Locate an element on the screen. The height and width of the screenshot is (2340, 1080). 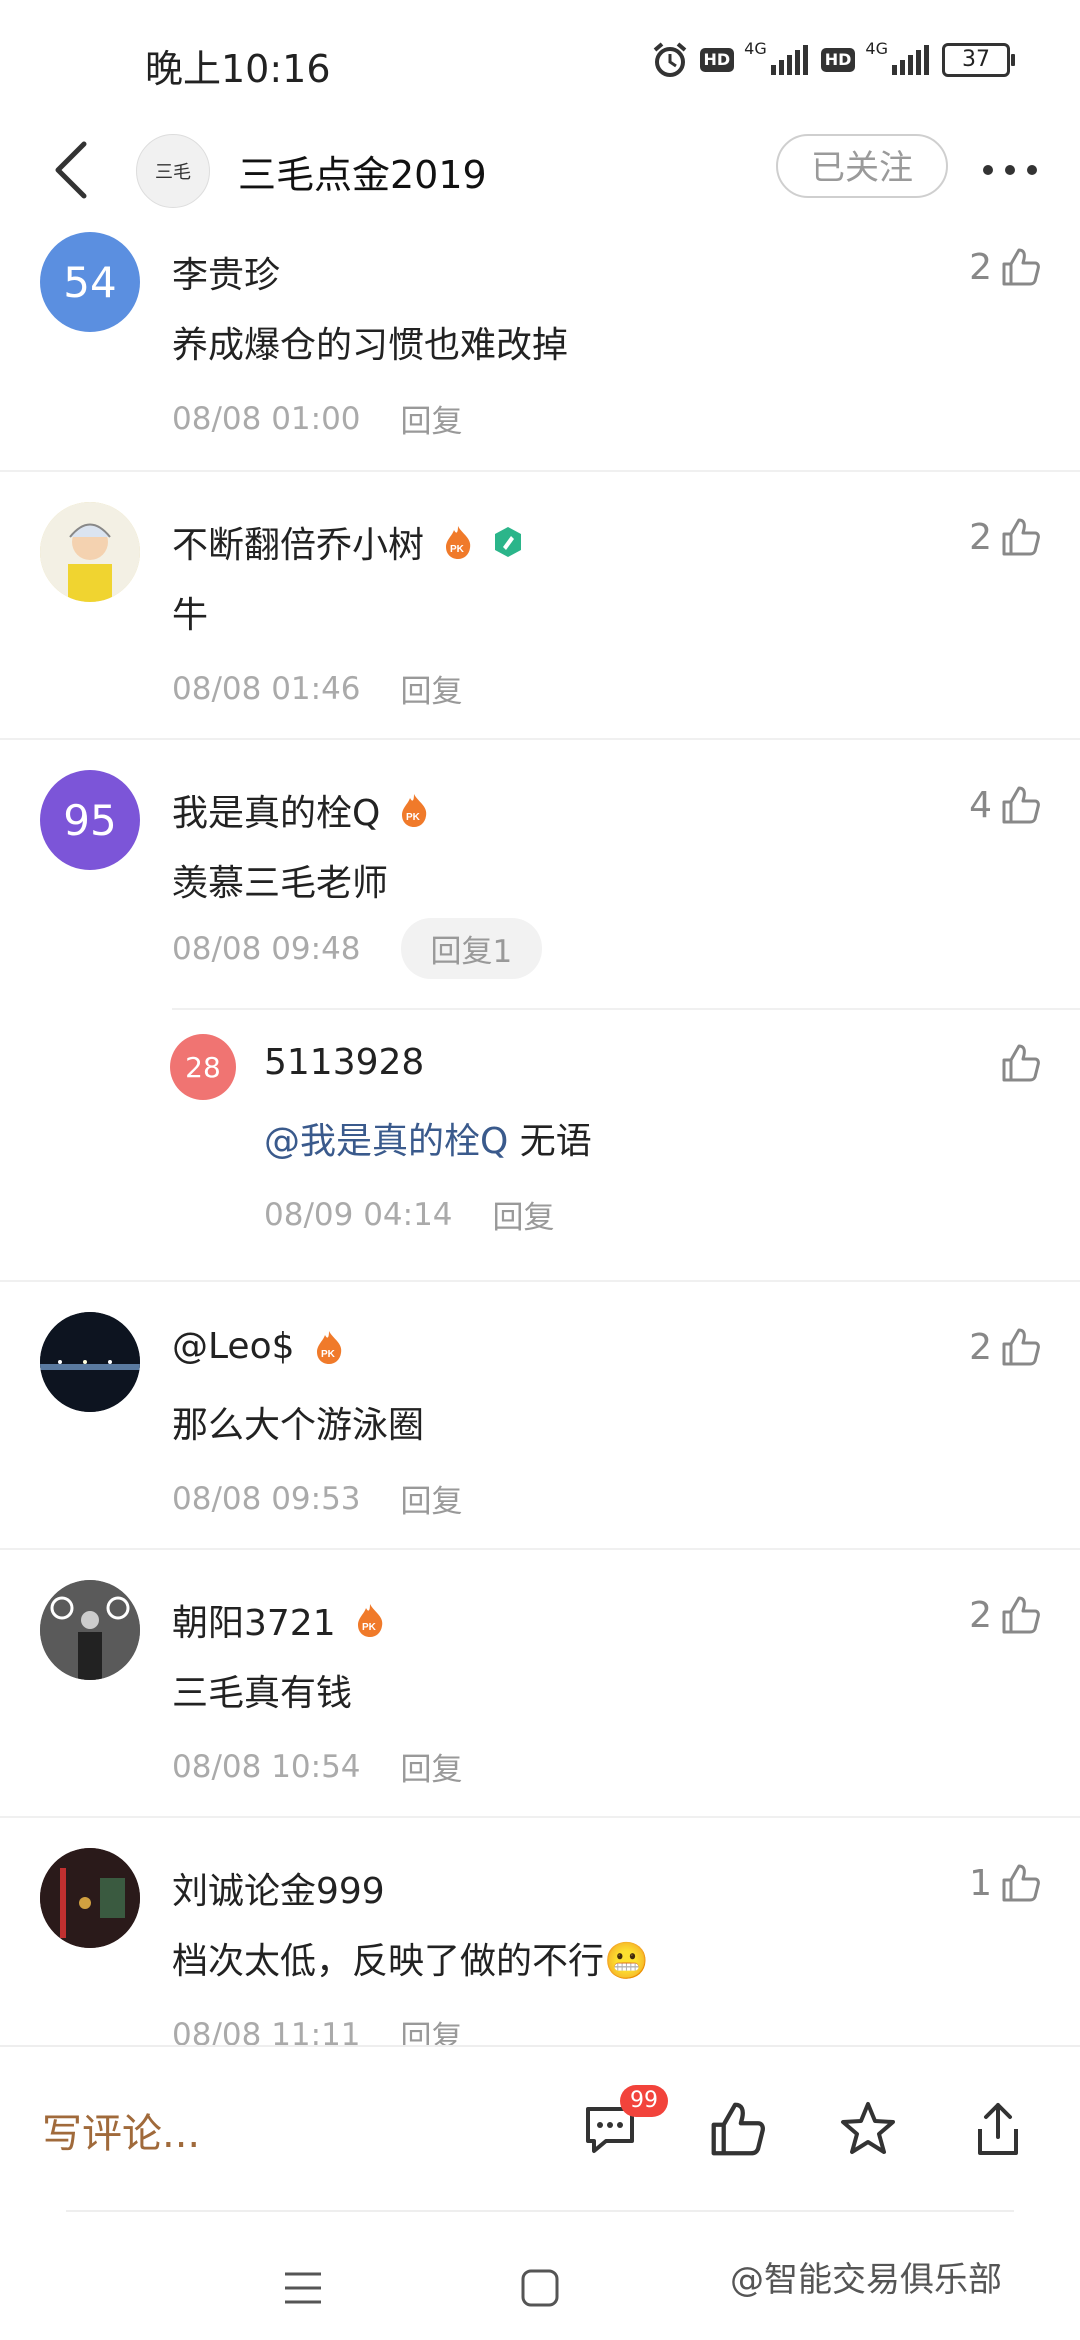
comment-item: 不断翻倍乔小树 PK 牛 08/08 01:46 回复 2 is located at coordinates (540, 606).